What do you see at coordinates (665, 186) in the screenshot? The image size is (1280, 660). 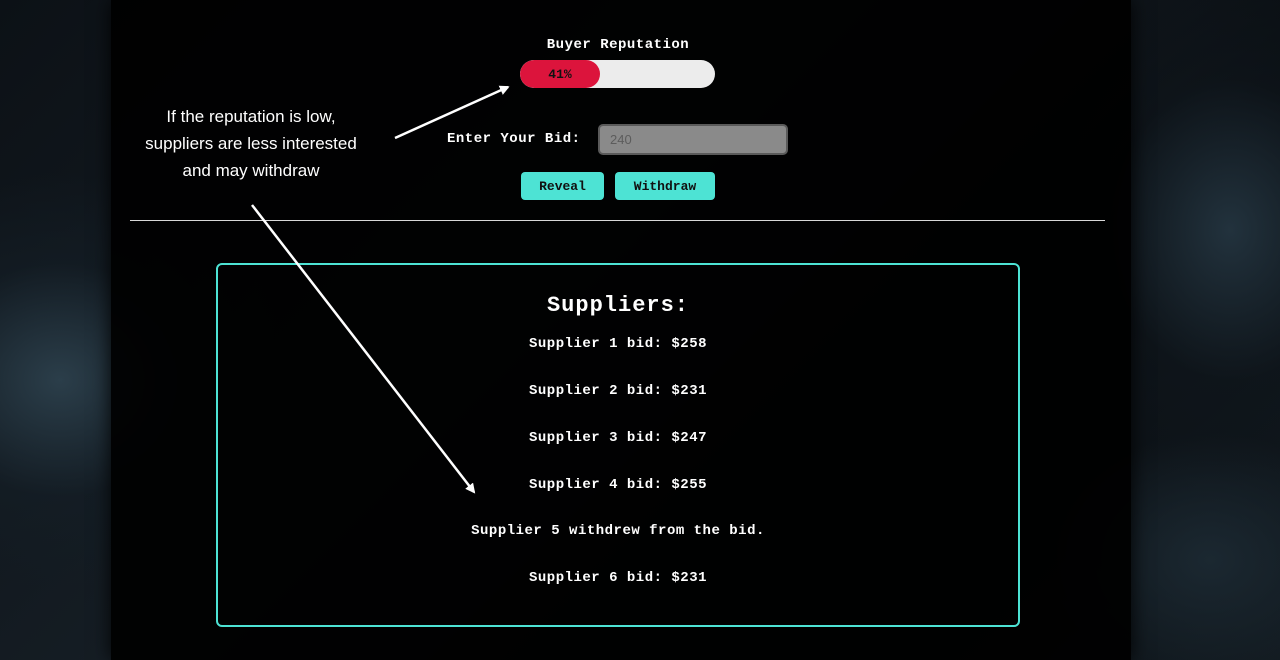 I see `withdraw-button: Withdraw` at bounding box center [665, 186].